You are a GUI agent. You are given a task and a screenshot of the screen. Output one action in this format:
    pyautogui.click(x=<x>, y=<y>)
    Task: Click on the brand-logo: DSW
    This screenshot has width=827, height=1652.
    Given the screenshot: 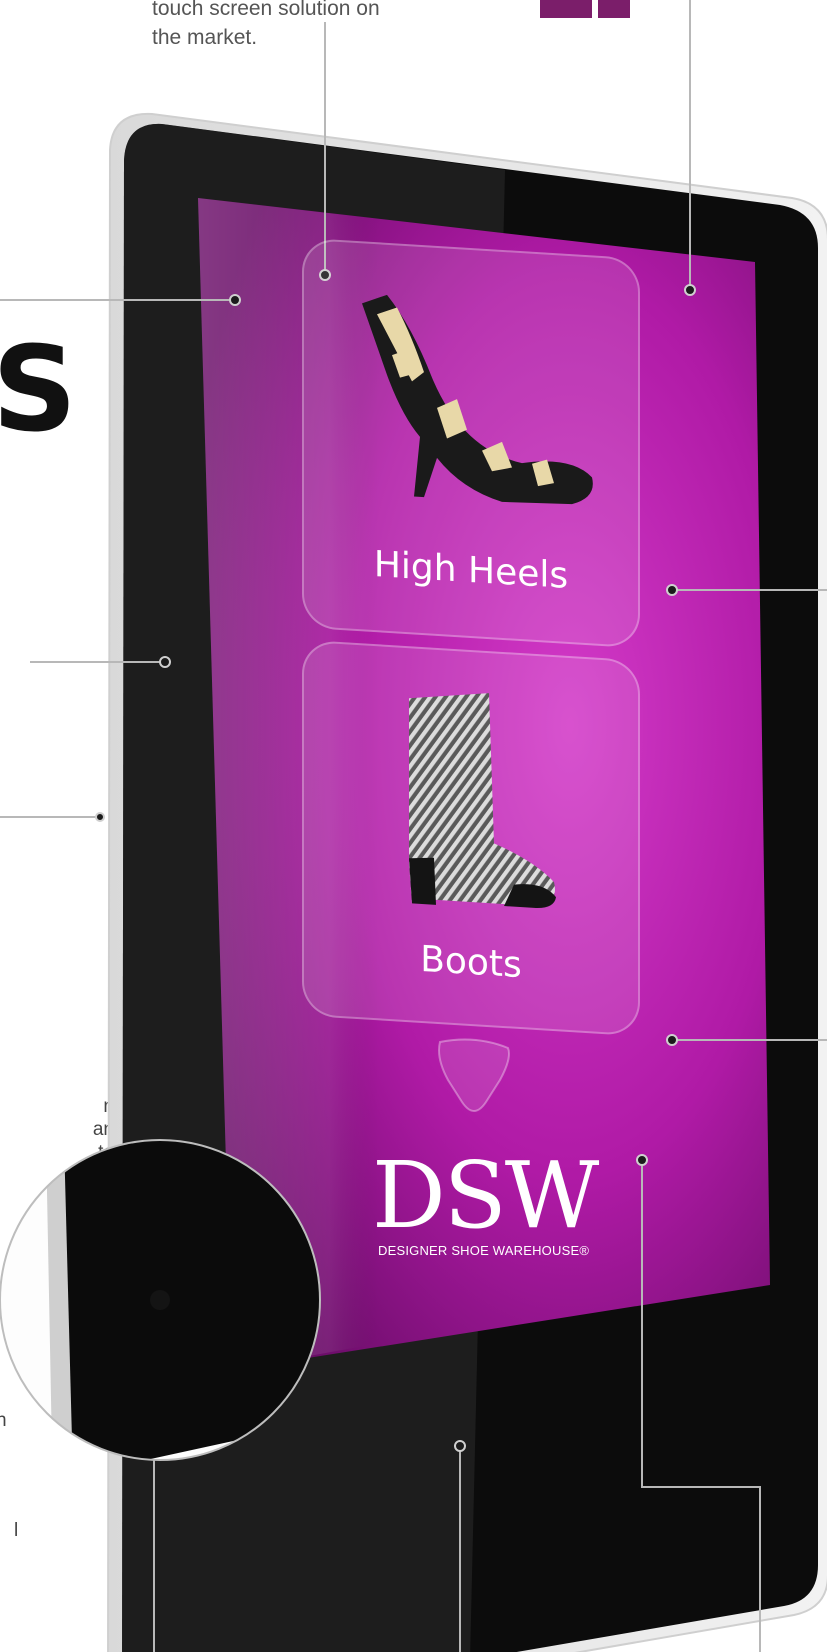 What is the action you would take?
    pyautogui.click(x=485, y=1195)
    